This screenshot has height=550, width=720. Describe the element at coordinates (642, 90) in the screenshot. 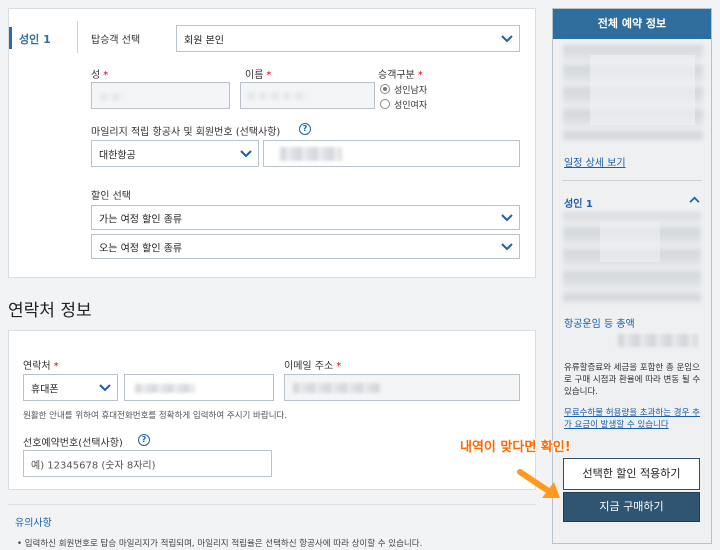

I see `masked-itinerary-gap` at that location.